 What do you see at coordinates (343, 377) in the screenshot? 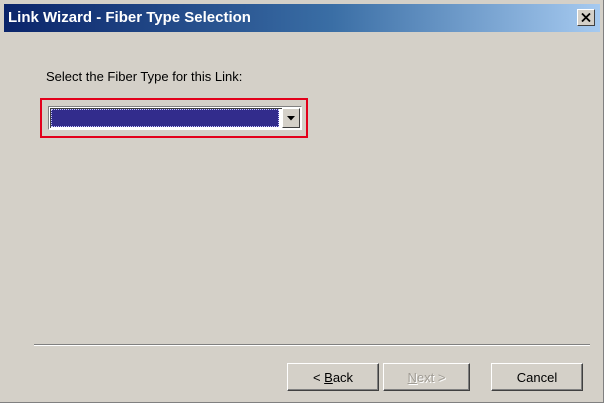
I see `back-label-rest: ack` at bounding box center [343, 377].